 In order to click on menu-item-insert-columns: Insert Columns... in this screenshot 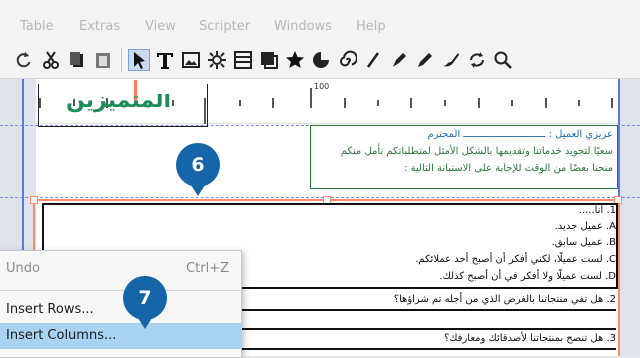, I will do `click(120, 336)`.